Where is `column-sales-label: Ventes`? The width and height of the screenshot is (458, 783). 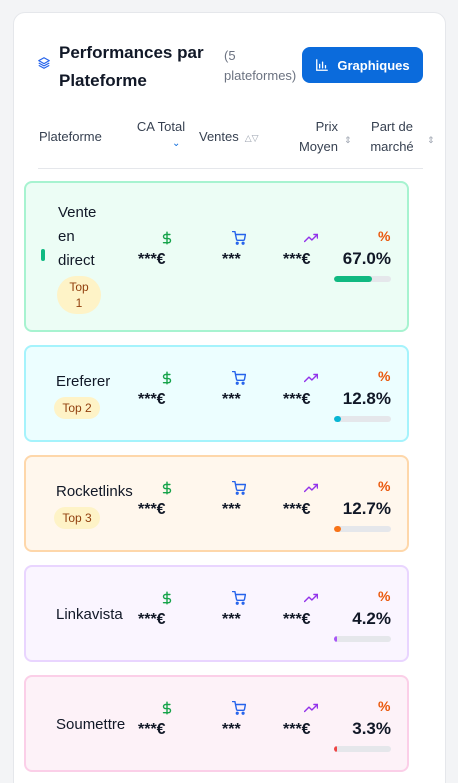 column-sales-label: Ventes is located at coordinates (219, 136).